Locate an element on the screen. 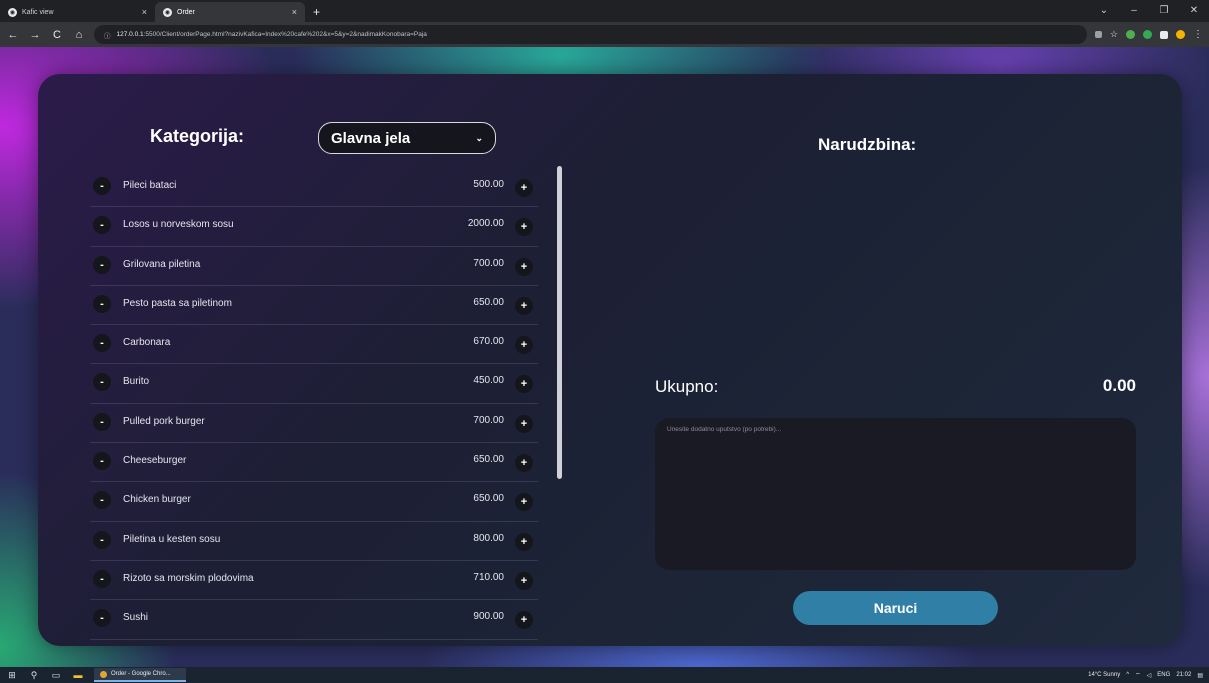 The image size is (1209, 683). reload-icon: C is located at coordinates (57, 35).